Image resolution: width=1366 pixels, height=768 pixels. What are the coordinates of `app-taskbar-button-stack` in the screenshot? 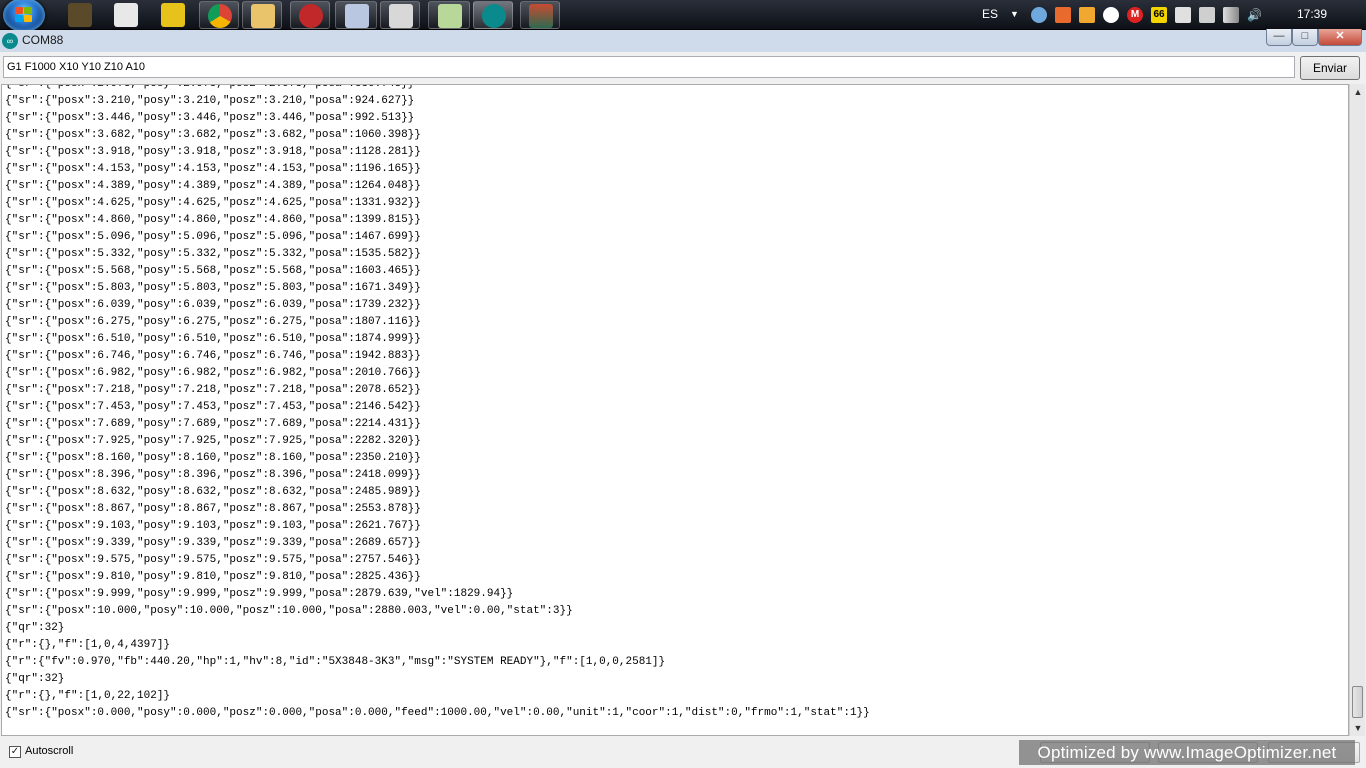 It's located at (540, 15).